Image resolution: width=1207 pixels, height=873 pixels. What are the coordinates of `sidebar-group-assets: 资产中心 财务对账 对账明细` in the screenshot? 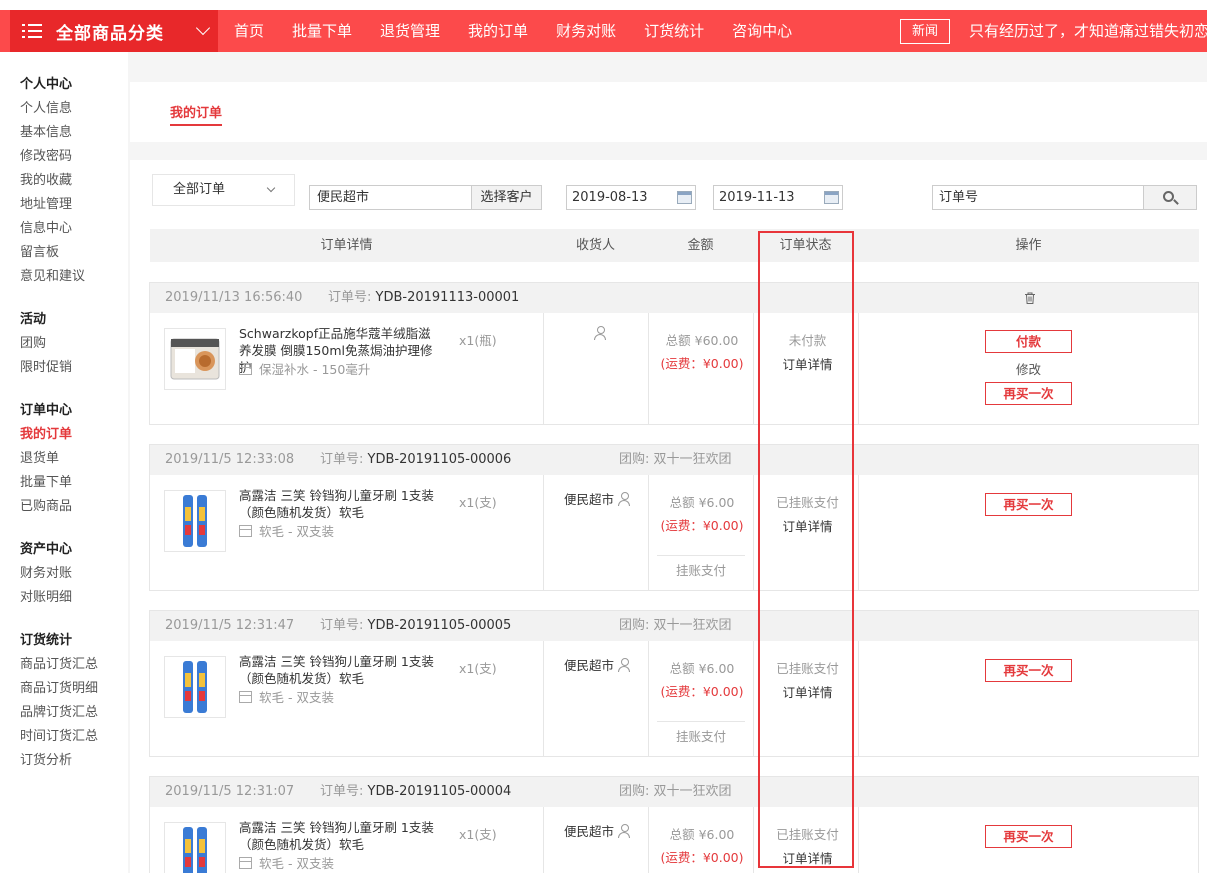 It's located at (46, 574).